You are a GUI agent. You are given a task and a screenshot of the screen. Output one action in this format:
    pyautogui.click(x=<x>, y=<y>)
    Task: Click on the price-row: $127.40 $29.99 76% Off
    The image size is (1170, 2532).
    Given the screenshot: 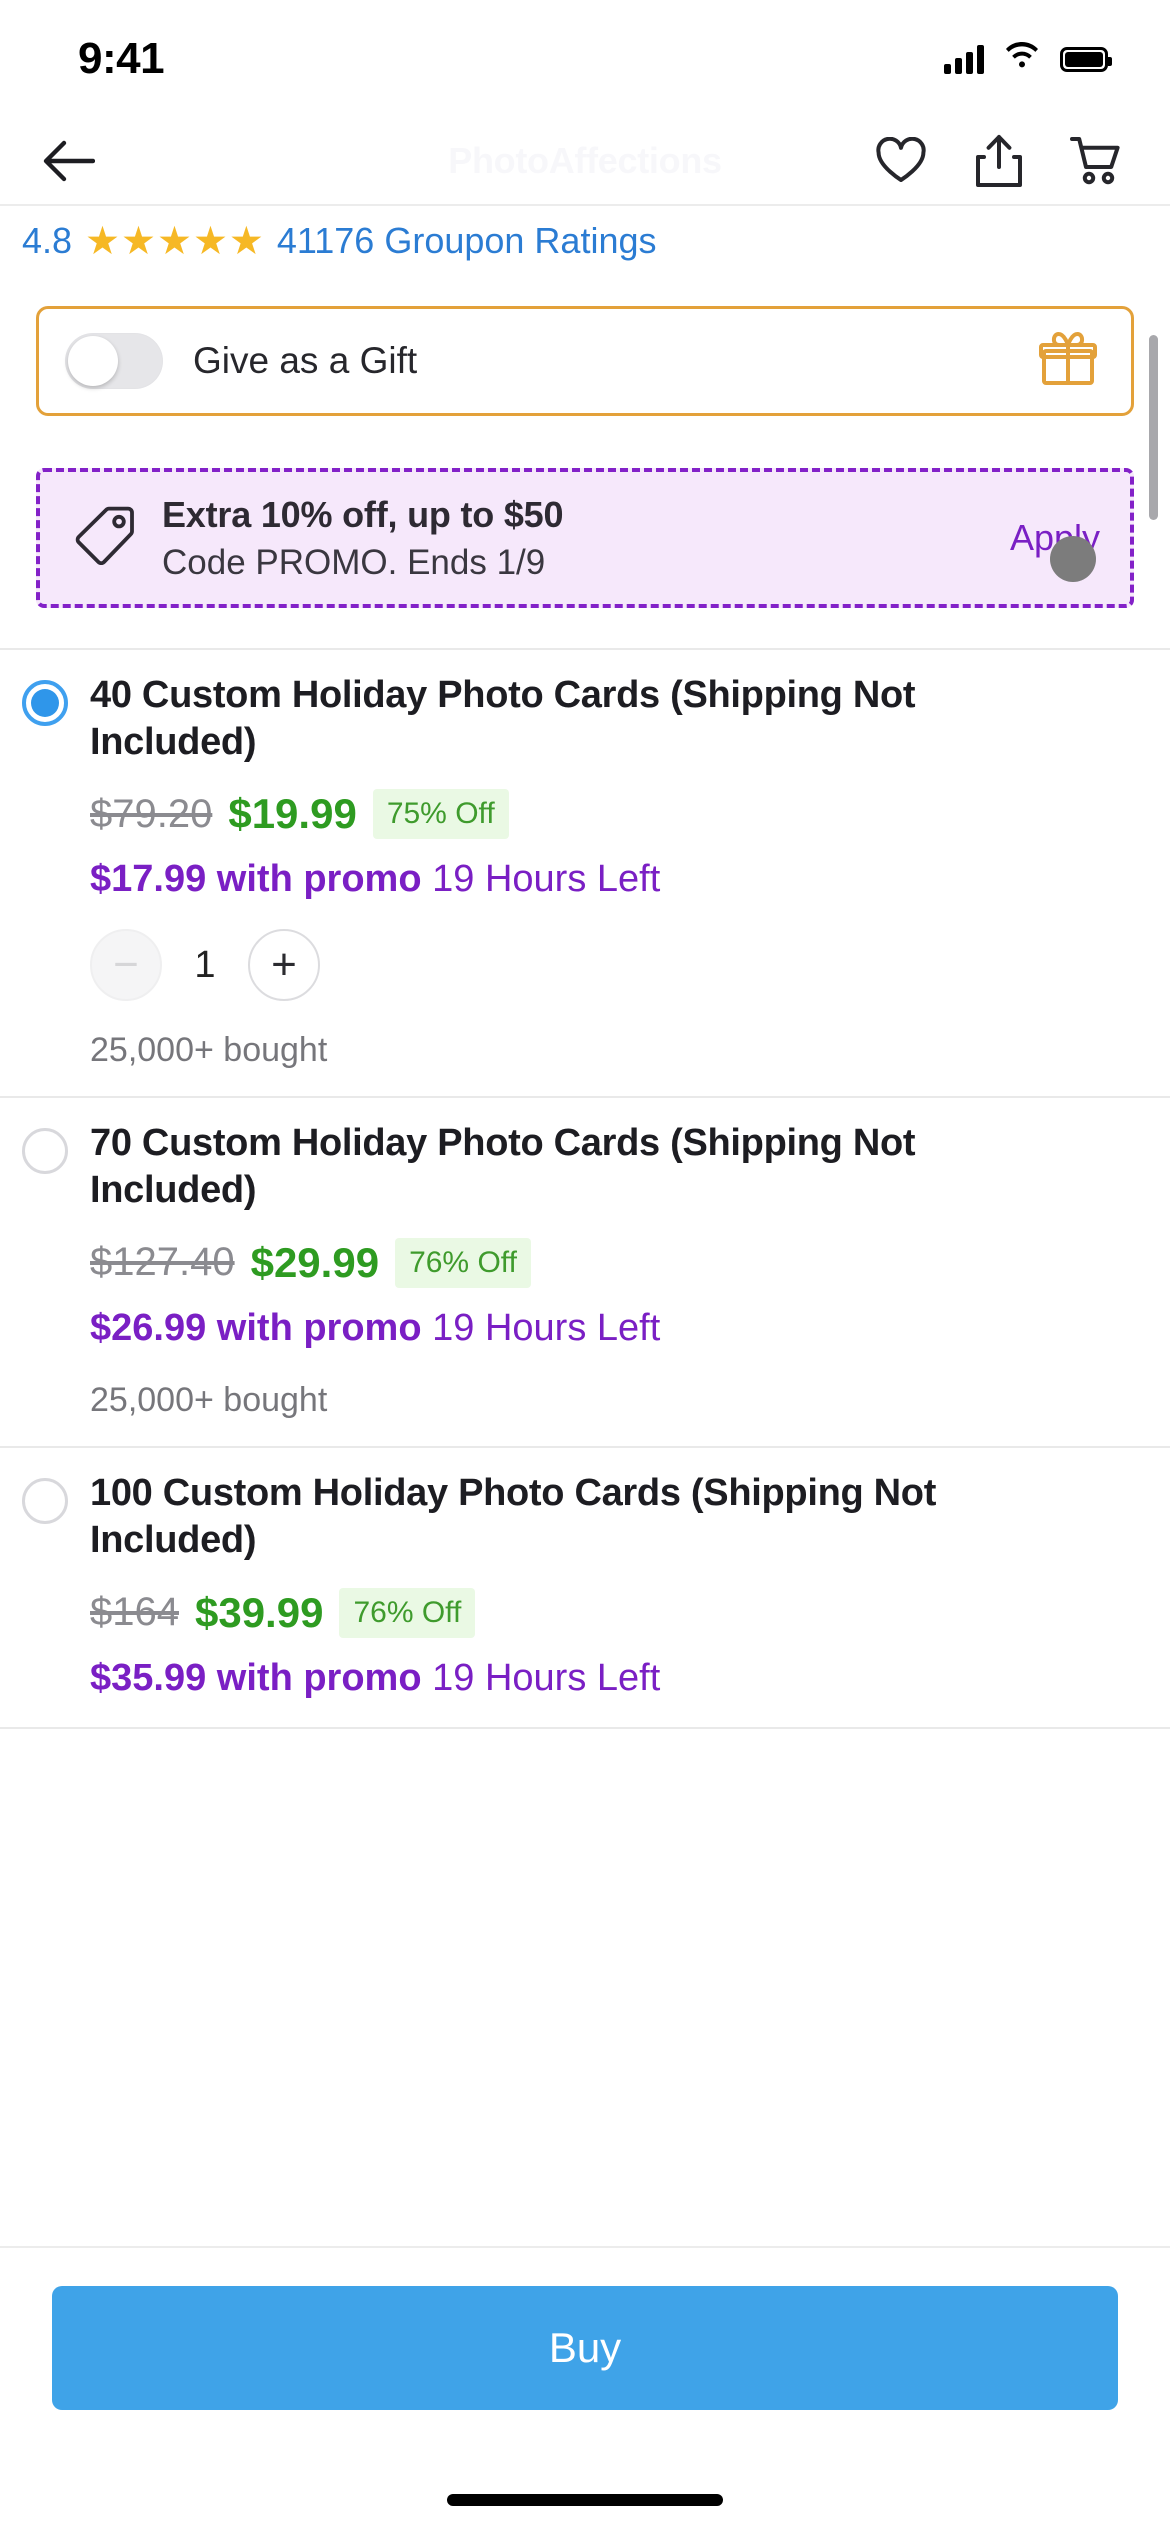 What is the action you would take?
    pyautogui.click(x=612, y=1262)
    